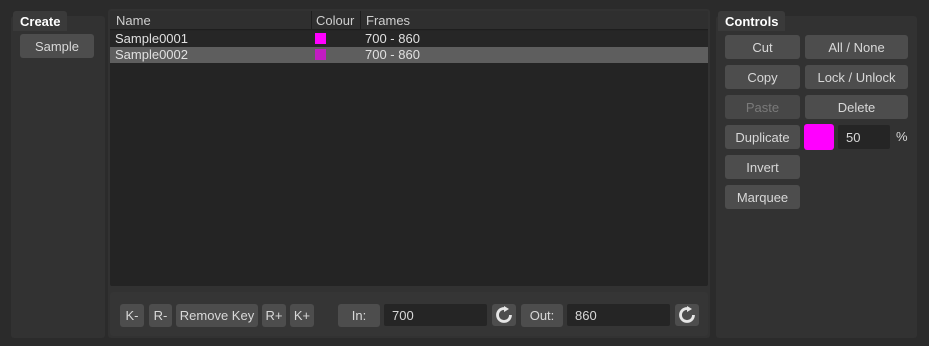  What do you see at coordinates (388, 20) in the screenshot?
I see `column-header-frames: Frames` at bounding box center [388, 20].